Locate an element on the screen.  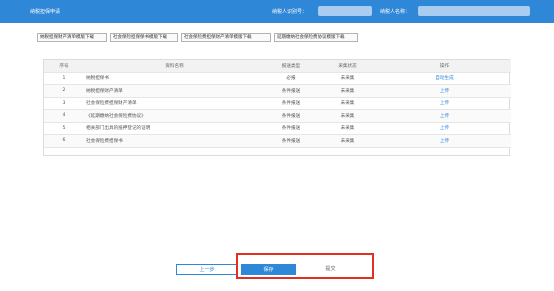
column-header-name: 资料名称 is located at coordinates (174, 66).